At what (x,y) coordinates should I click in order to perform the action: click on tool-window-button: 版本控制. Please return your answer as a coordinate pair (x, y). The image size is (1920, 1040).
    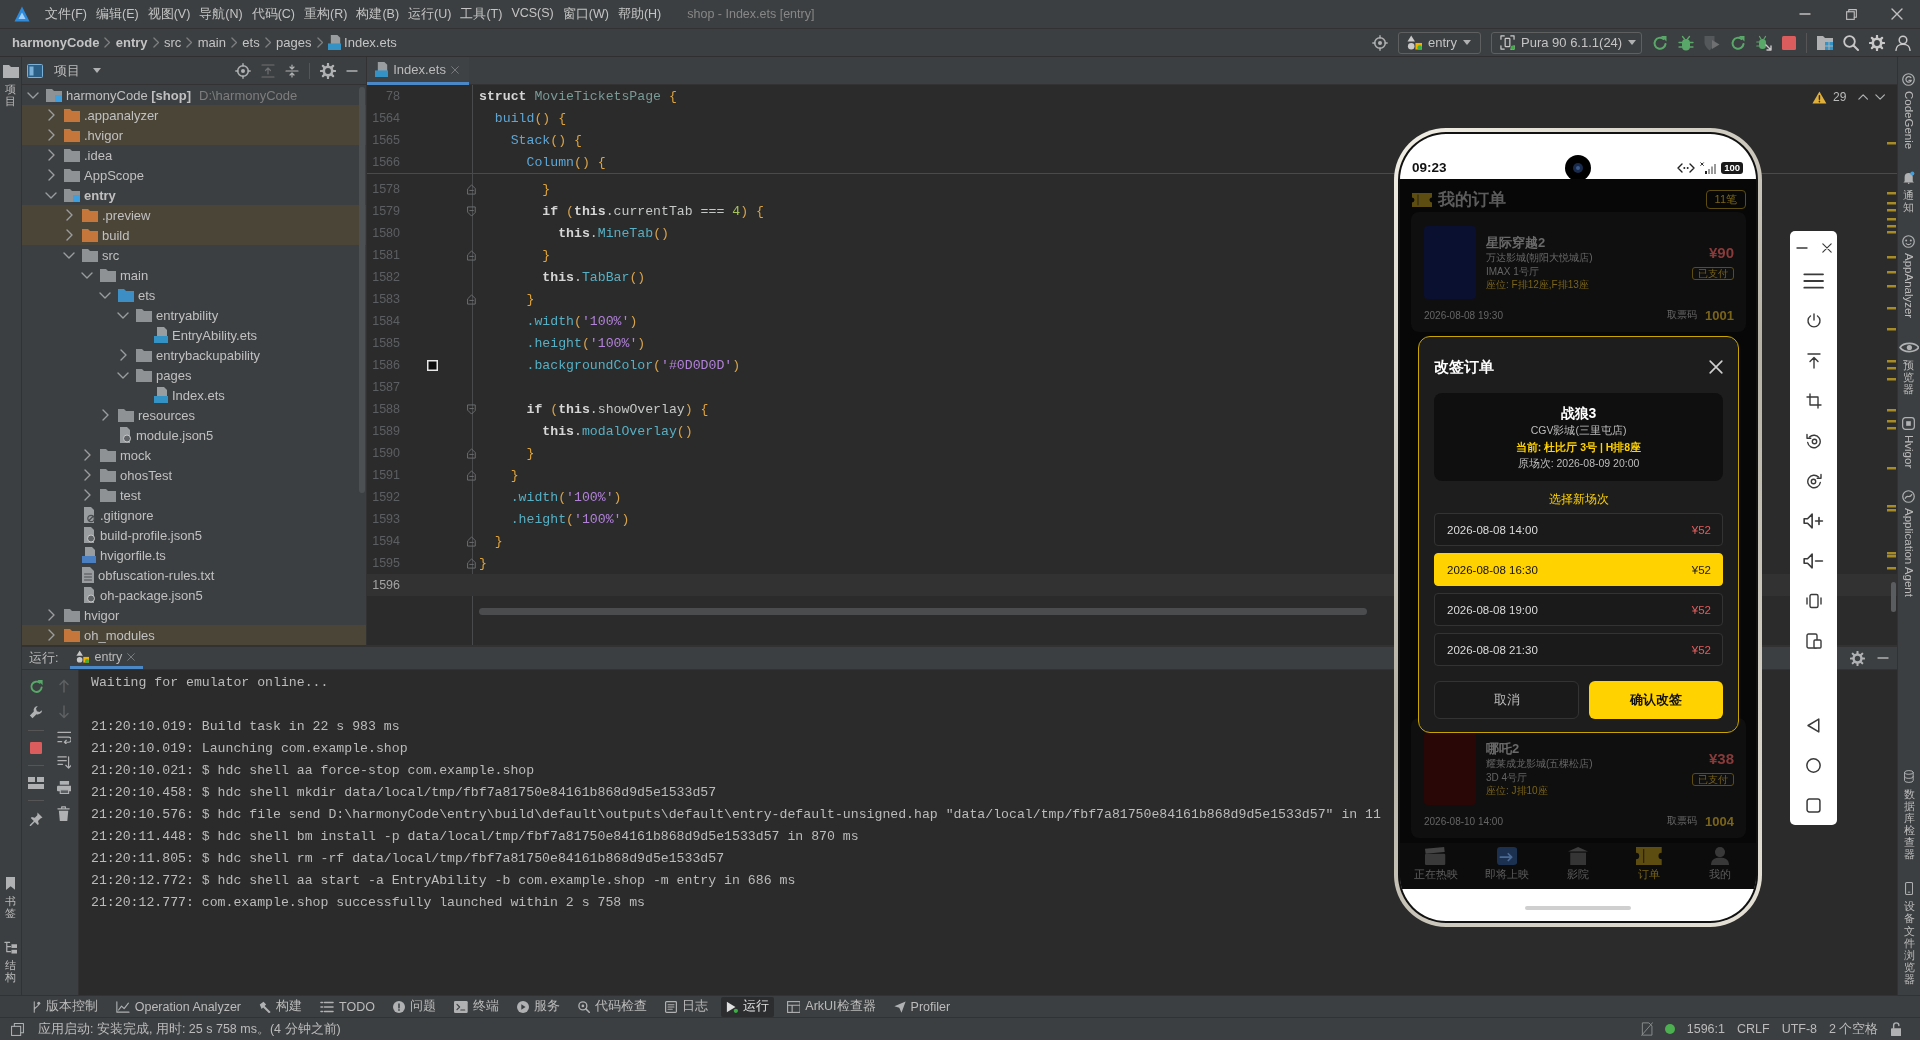
    Looking at the image, I should click on (65, 1006).